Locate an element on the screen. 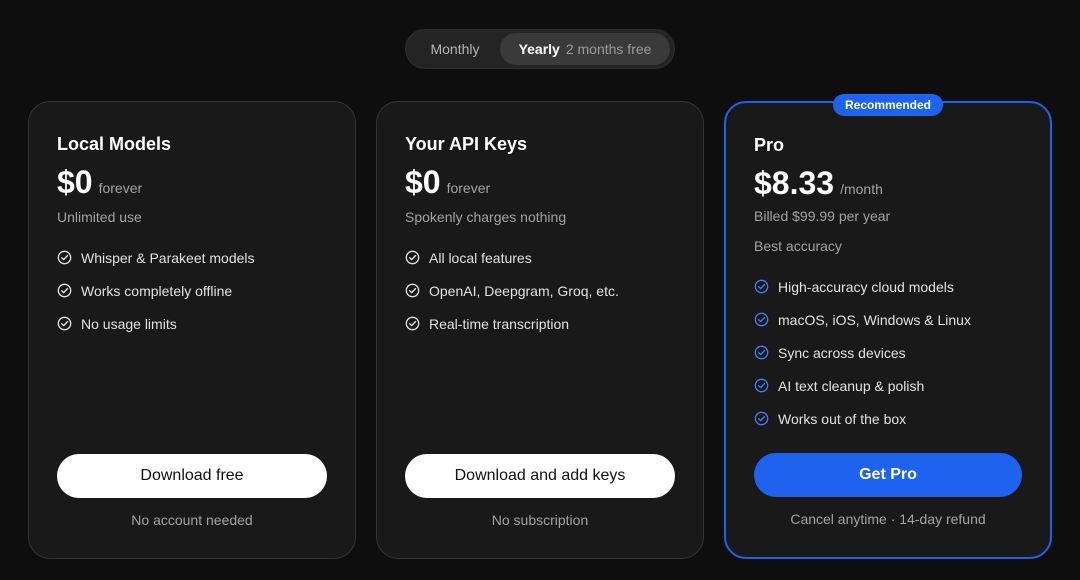 The width and height of the screenshot is (1080, 580). download-add-keys-button: Download and add keys is located at coordinates (540, 476).